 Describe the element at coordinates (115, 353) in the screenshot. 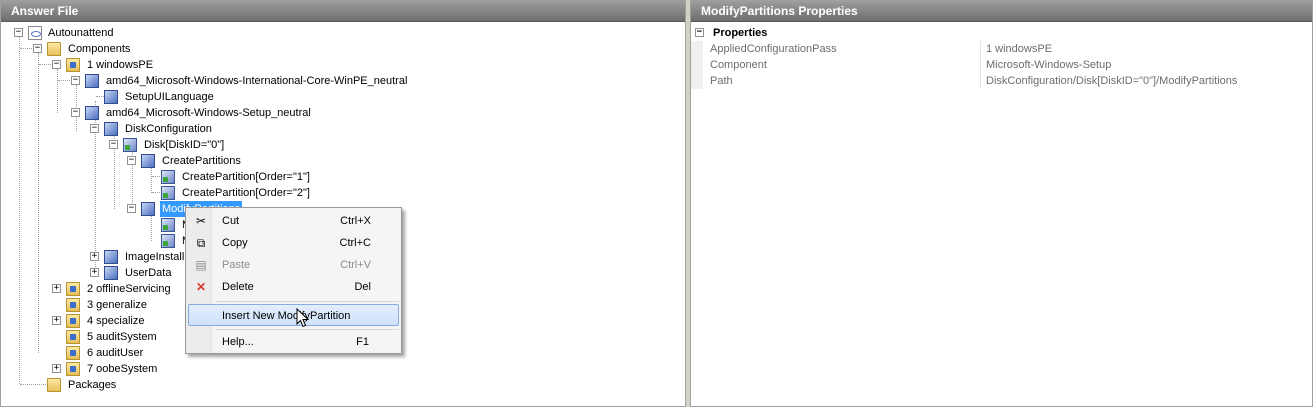

I see `tree-node-label: 6 auditUser` at that location.